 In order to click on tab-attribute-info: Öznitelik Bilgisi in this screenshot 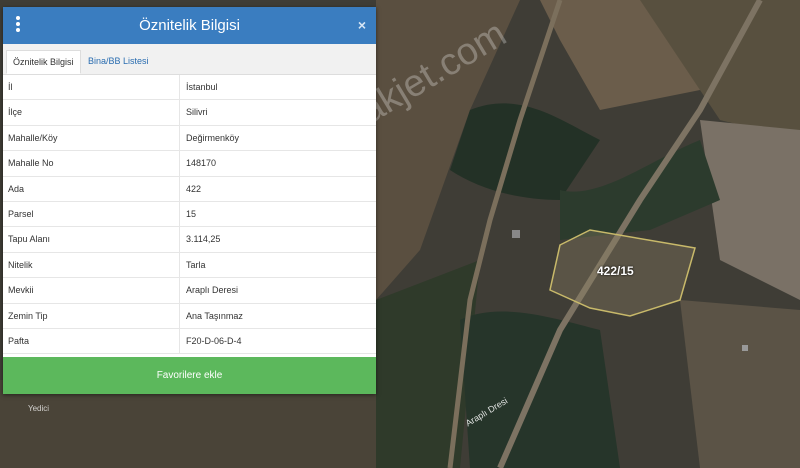, I will do `click(43, 62)`.